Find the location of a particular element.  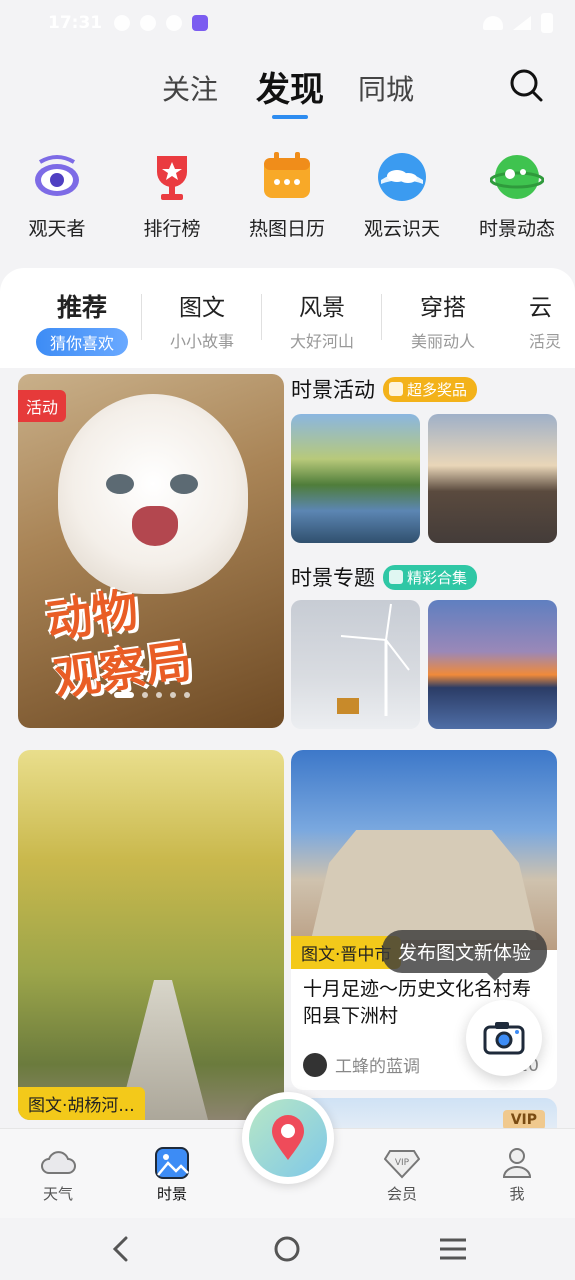

svg-text: VIP is located at coordinates (402, 1163).